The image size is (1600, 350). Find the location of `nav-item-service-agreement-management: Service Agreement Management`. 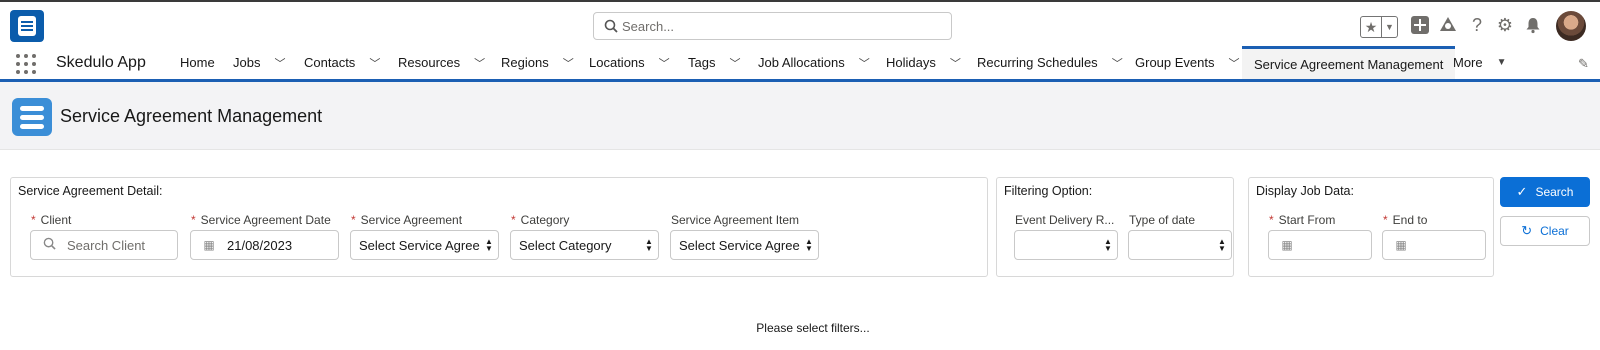

nav-item-service-agreement-management: Service Agreement Management is located at coordinates (1349, 62).